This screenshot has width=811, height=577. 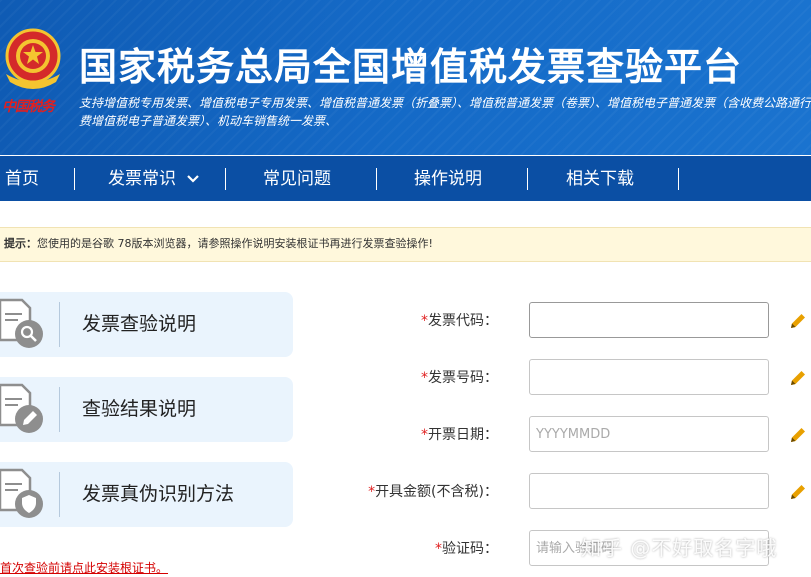 What do you see at coordinates (20, 243) in the screenshot?
I see `notice-label: 提示：` at bounding box center [20, 243].